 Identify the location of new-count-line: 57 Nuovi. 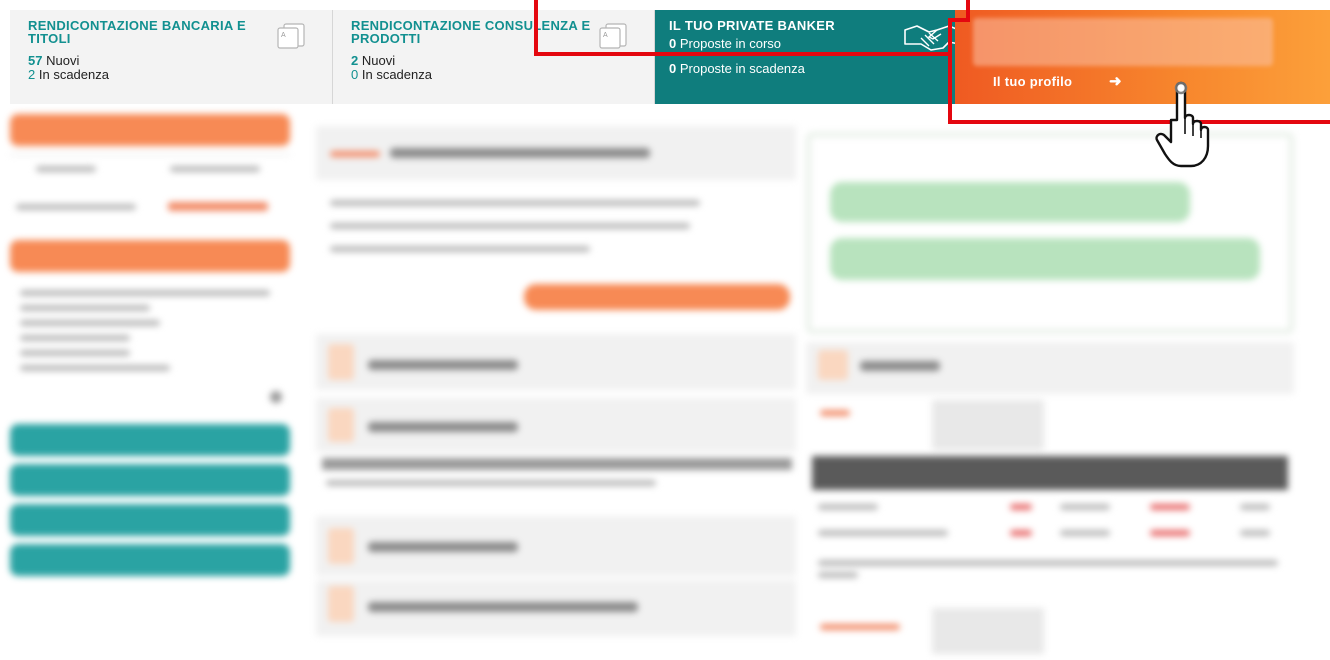
(53, 60).